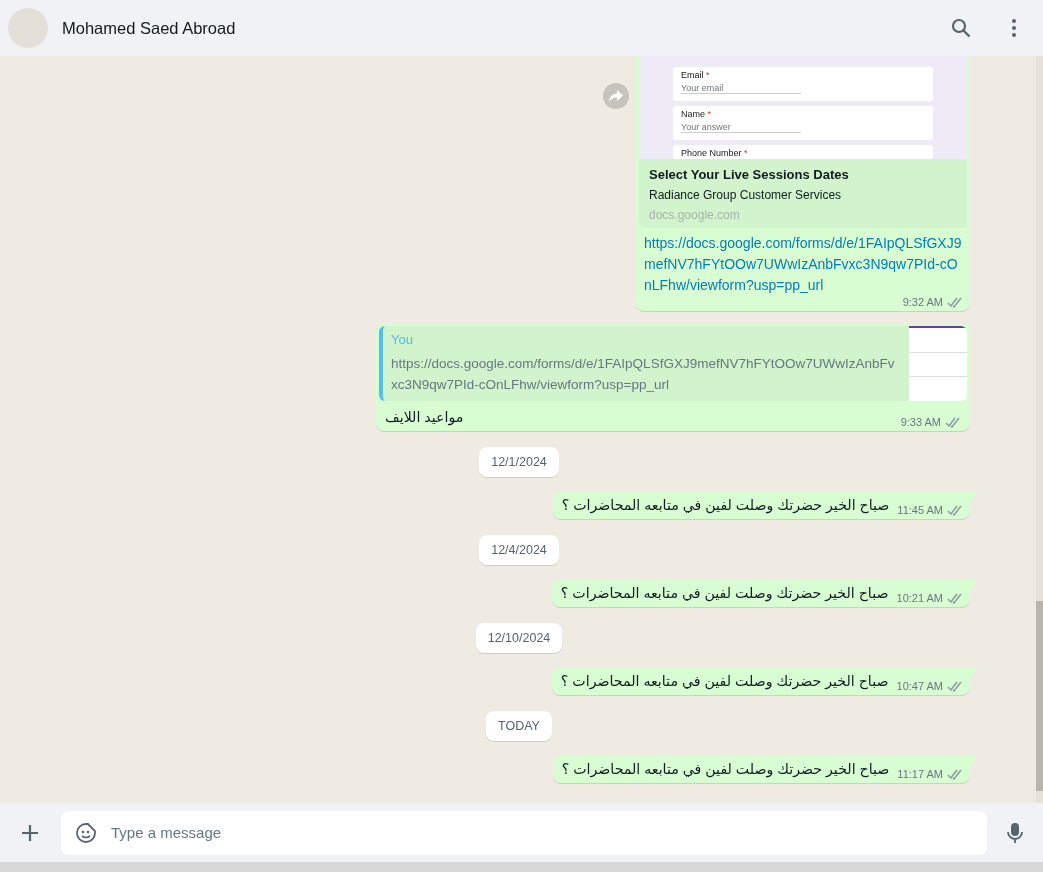  I want to click on preview-description: Radiance Group Customer Services, so click(746, 195).